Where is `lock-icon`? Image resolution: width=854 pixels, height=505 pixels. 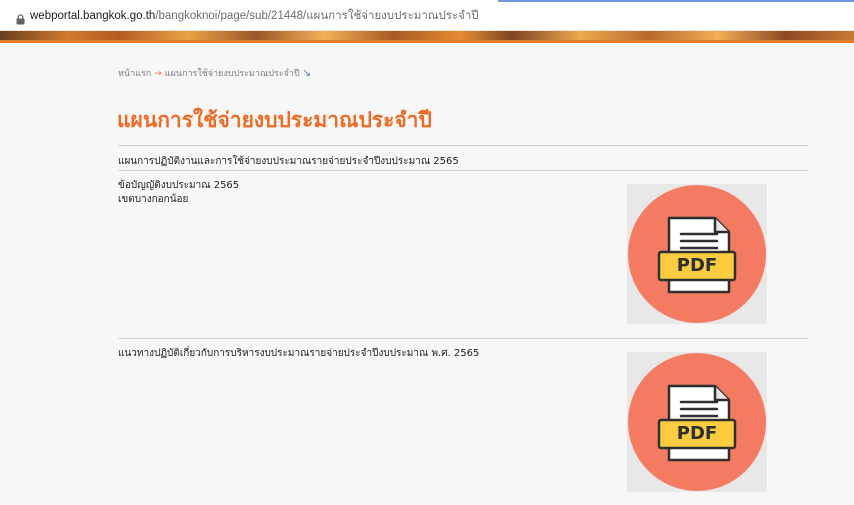
lock-icon is located at coordinates (20, 19).